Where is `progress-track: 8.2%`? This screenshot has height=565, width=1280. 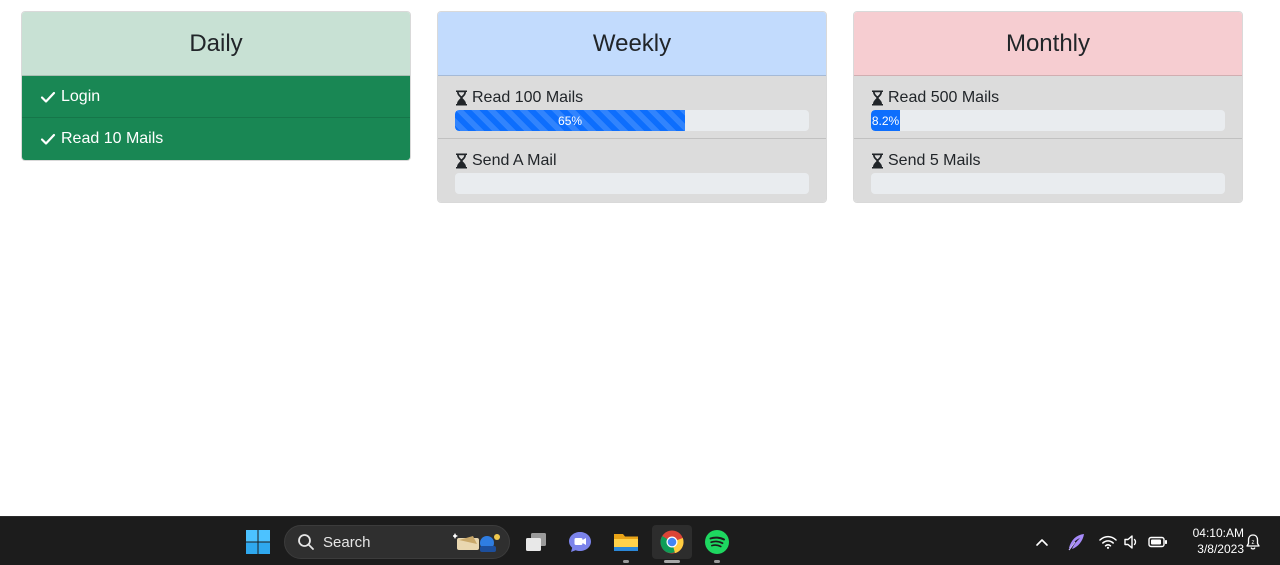
progress-track: 8.2% is located at coordinates (1048, 120).